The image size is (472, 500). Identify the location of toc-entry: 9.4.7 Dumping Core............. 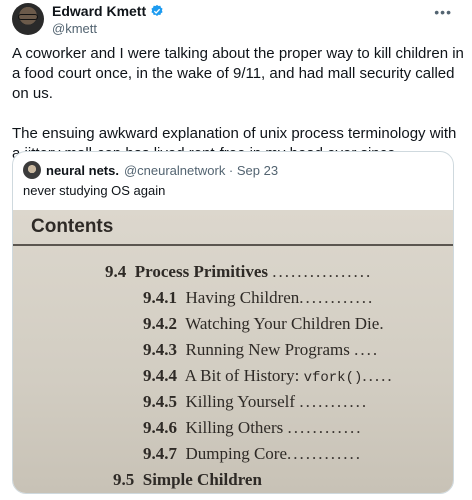
(253, 453).